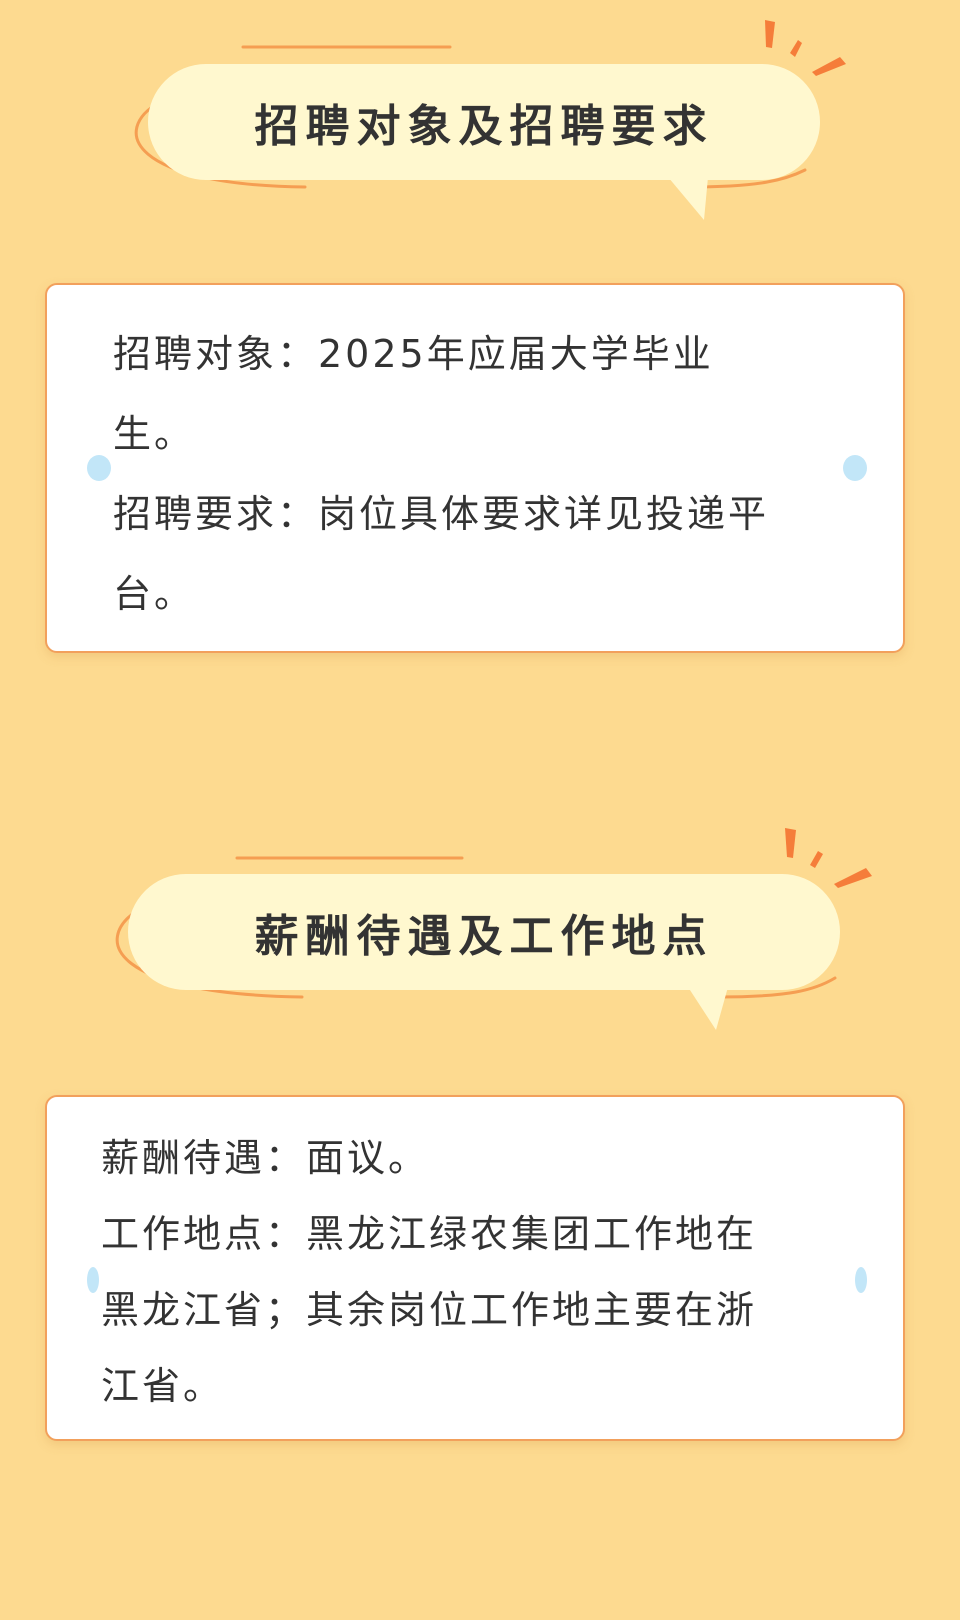  I want to click on title-bubble: 薪酬待遇及工作地点, so click(484, 932).